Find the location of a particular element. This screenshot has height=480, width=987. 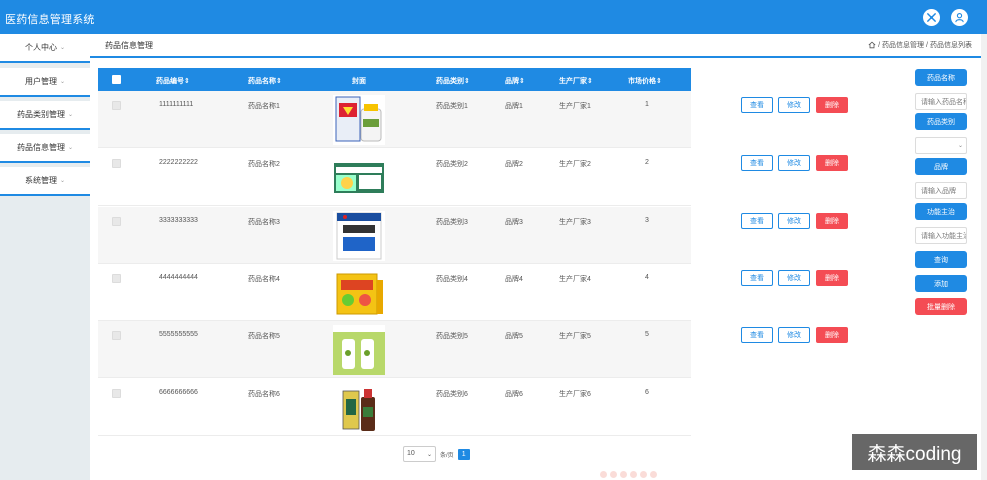

cell-category: 药品类别5 is located at coordinates (452, 336).